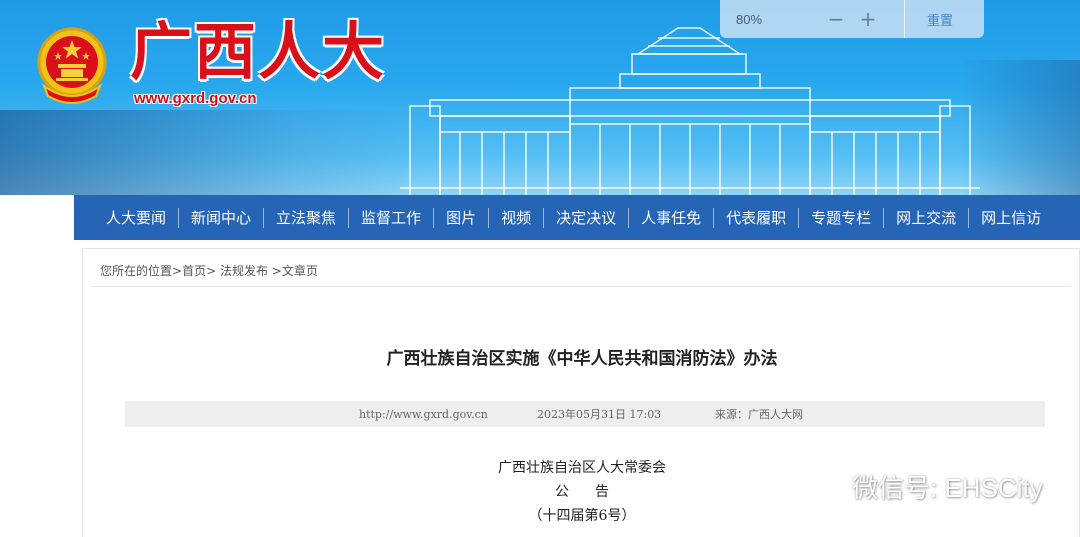  Describe the element at coordinates (836, 19) in the screenshot. I see `zoom-out-button: −` at that location.